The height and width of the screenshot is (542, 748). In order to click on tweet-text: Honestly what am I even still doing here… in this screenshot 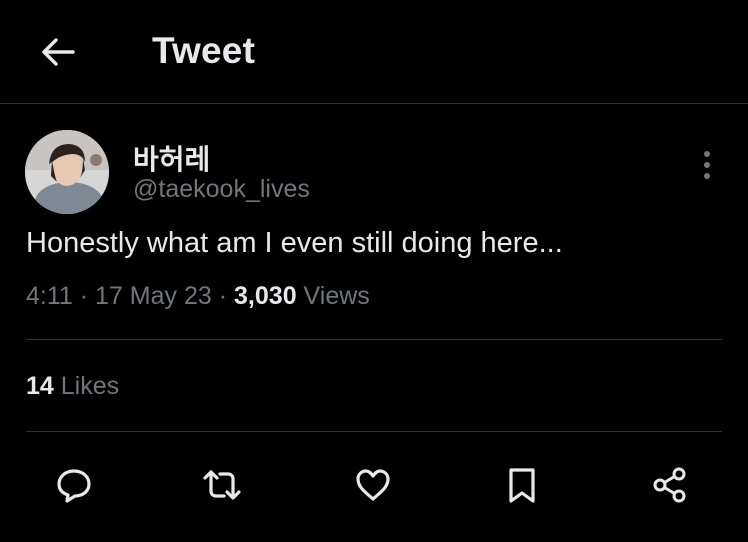, I will do `click(294, 243)`.